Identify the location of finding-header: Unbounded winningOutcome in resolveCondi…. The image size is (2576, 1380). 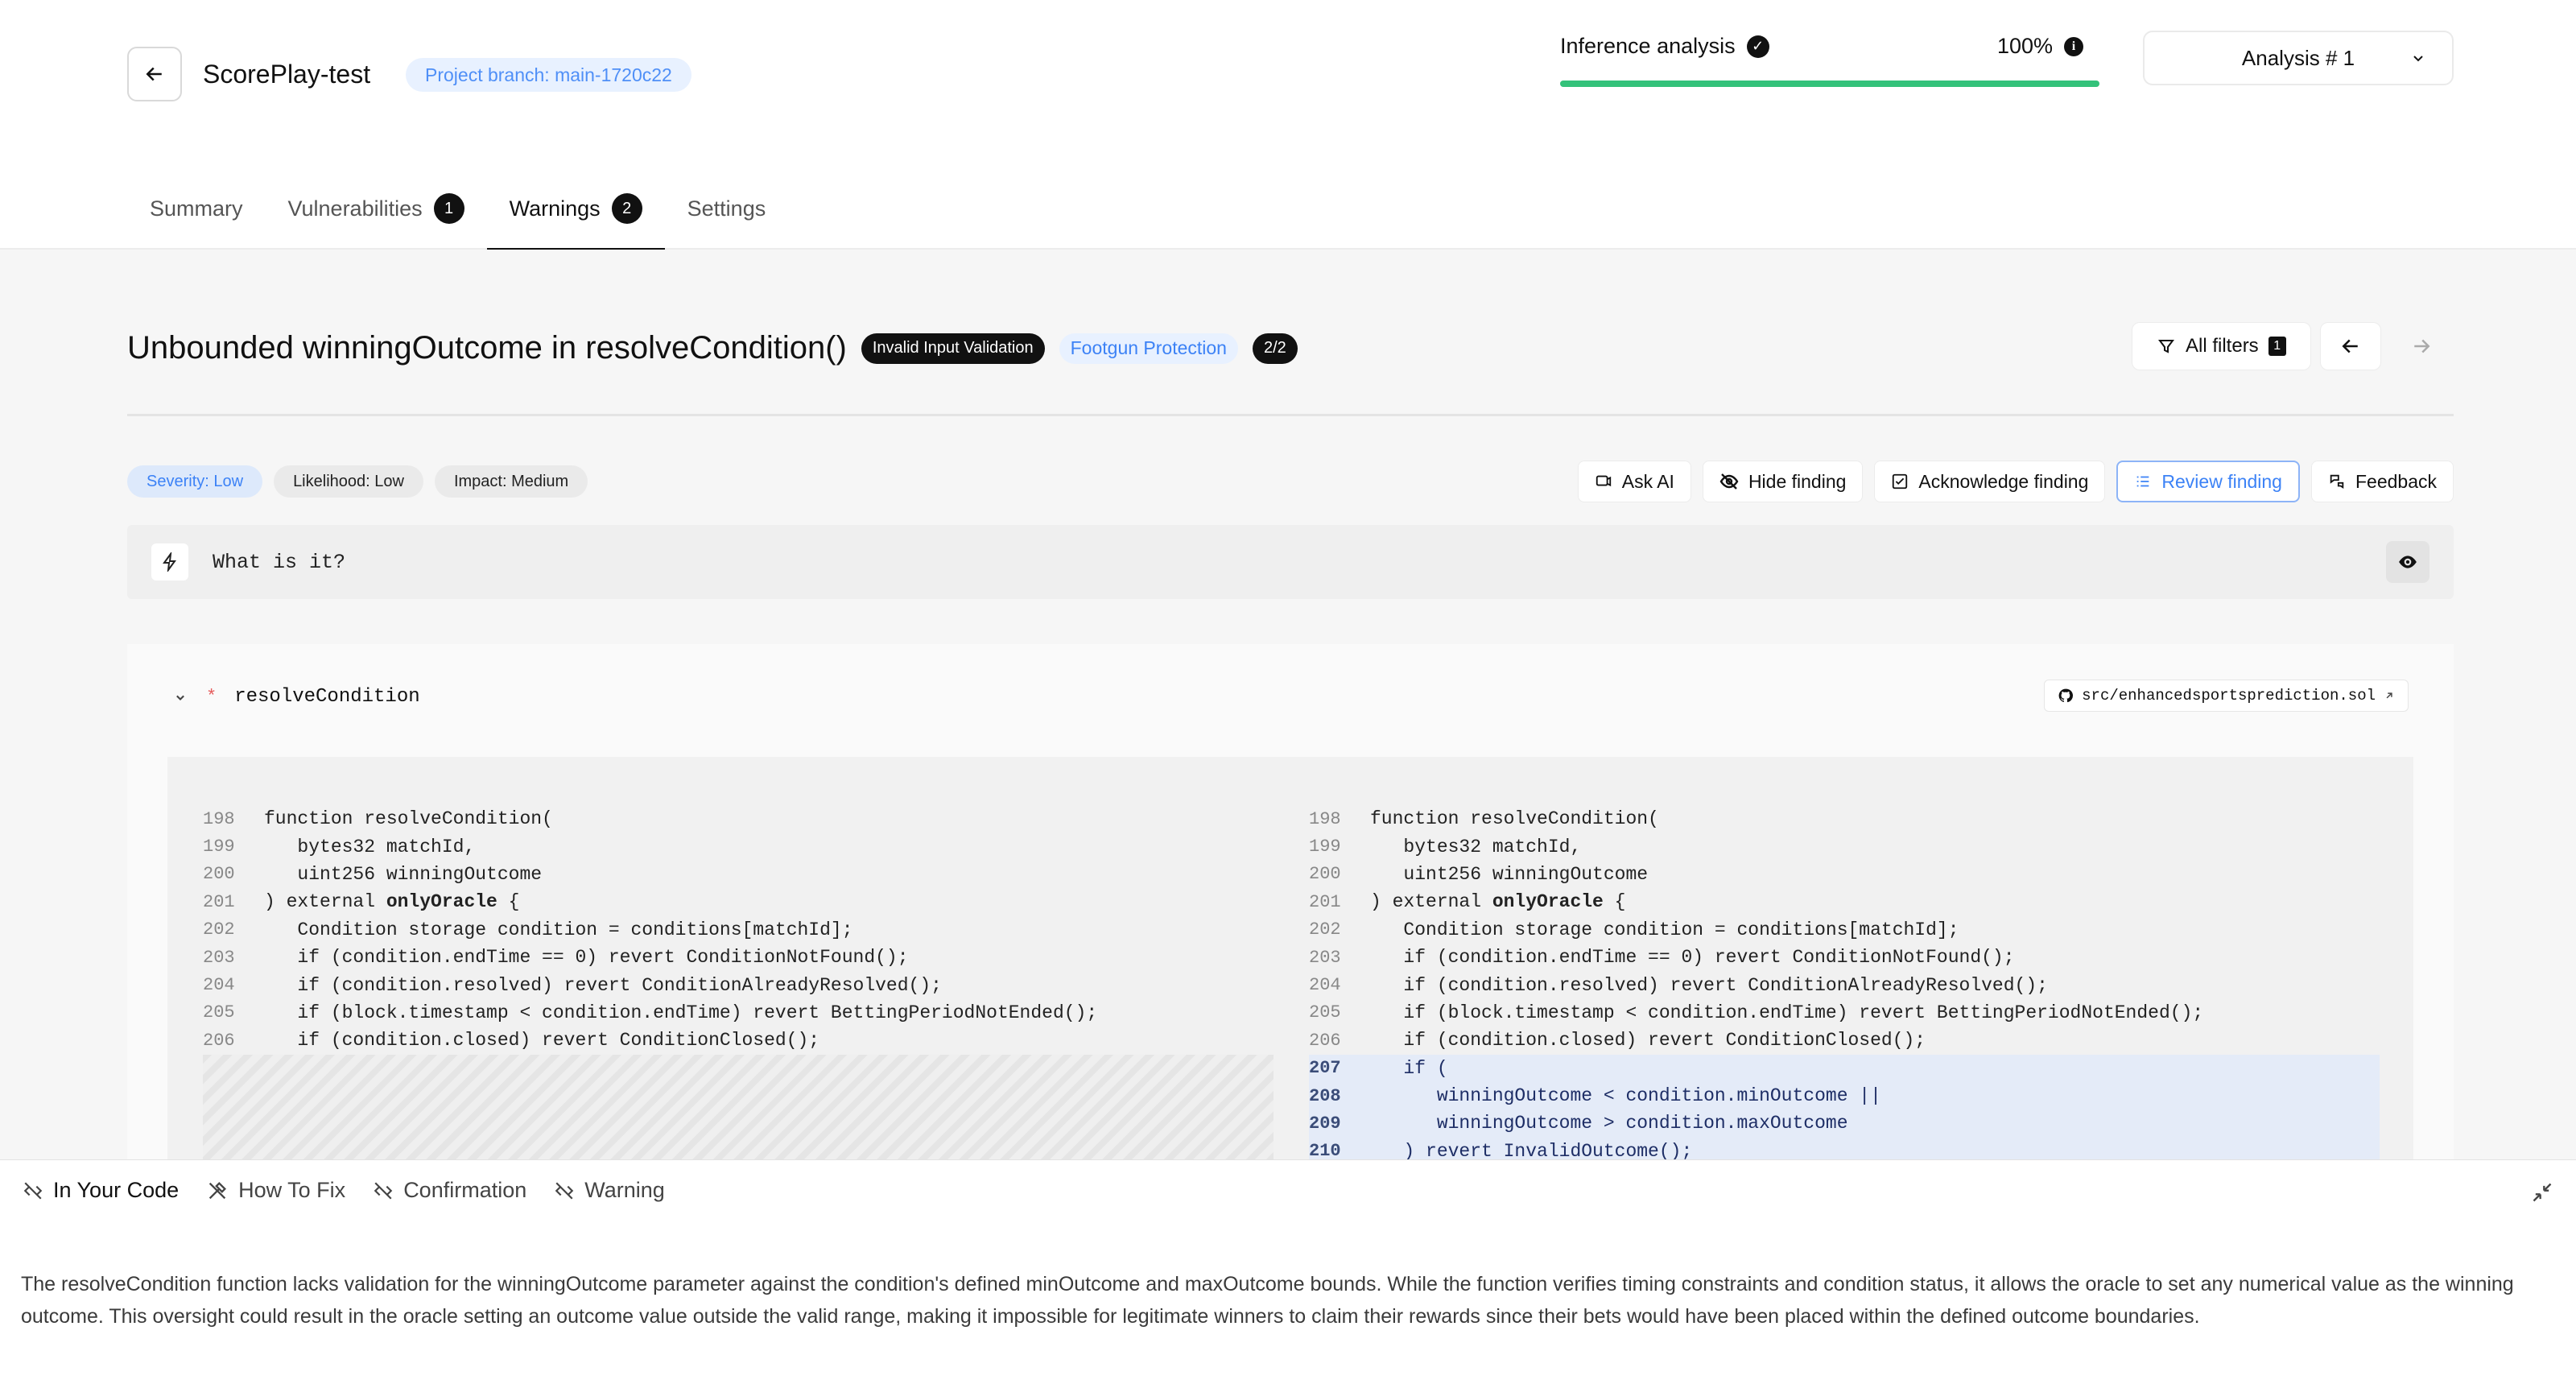
(712, 348).